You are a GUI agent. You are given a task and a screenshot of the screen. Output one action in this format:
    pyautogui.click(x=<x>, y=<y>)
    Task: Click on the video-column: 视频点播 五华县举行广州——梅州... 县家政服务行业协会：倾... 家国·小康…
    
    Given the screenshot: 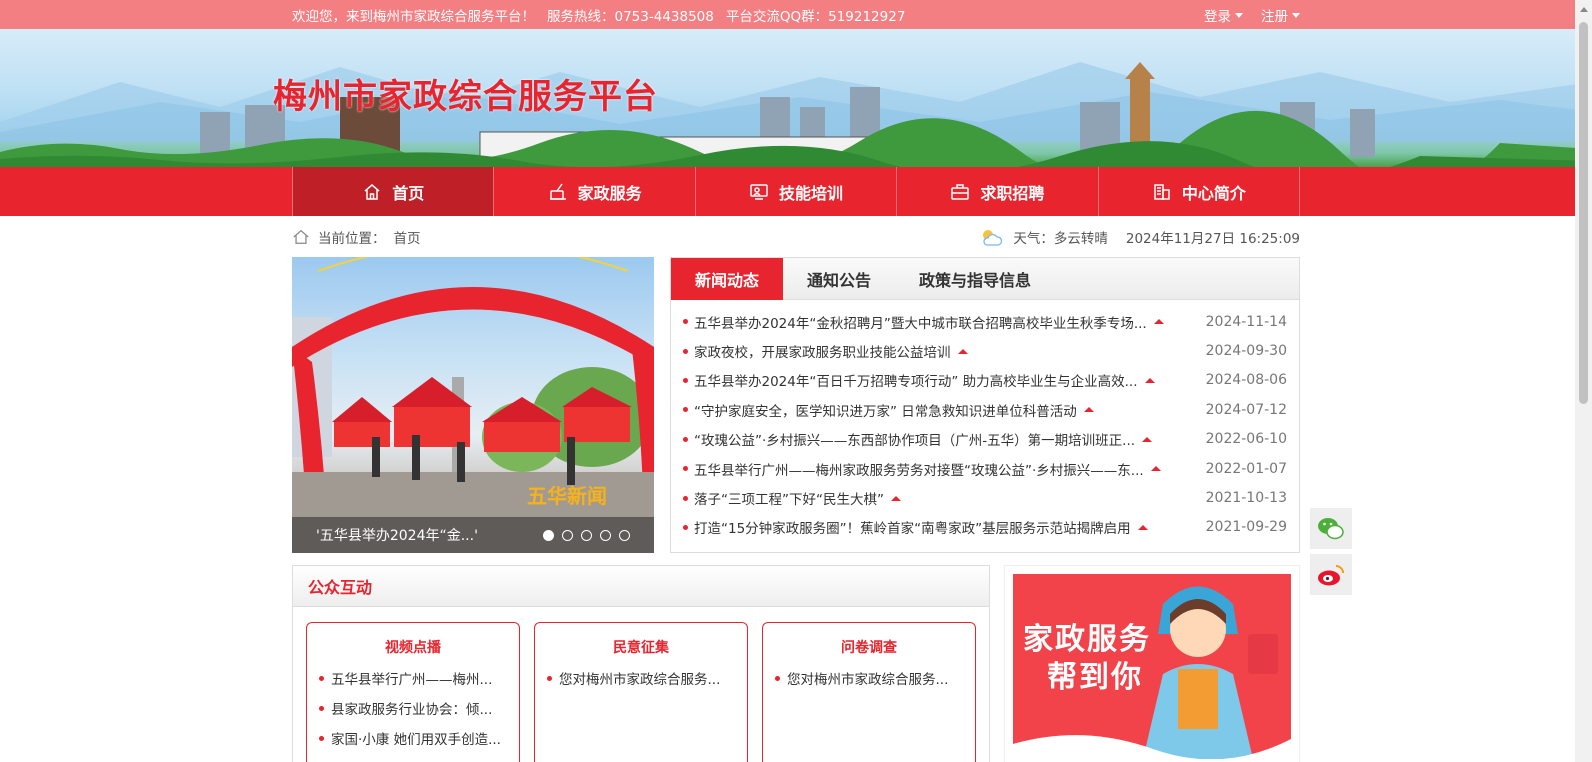 What is the action you would take?
    pyautogui.click(x=413, y=692)
    